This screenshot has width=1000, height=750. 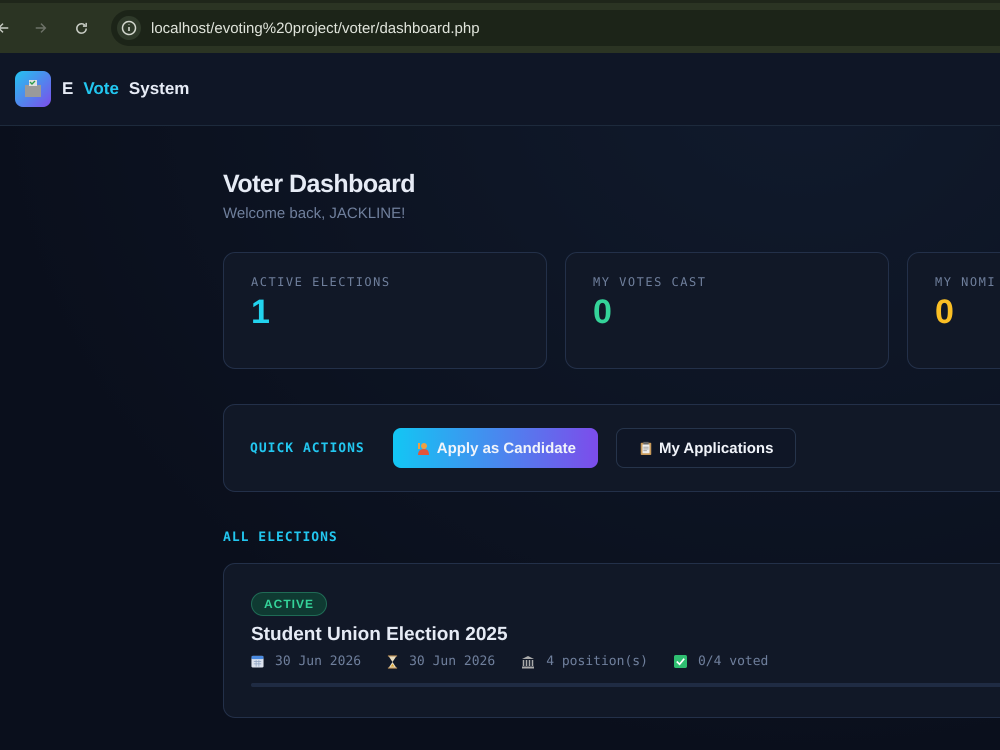 What do you see at coordinates (528, 661) in the screenshot?
I see `building-icon` at bounding box center [528, 661].